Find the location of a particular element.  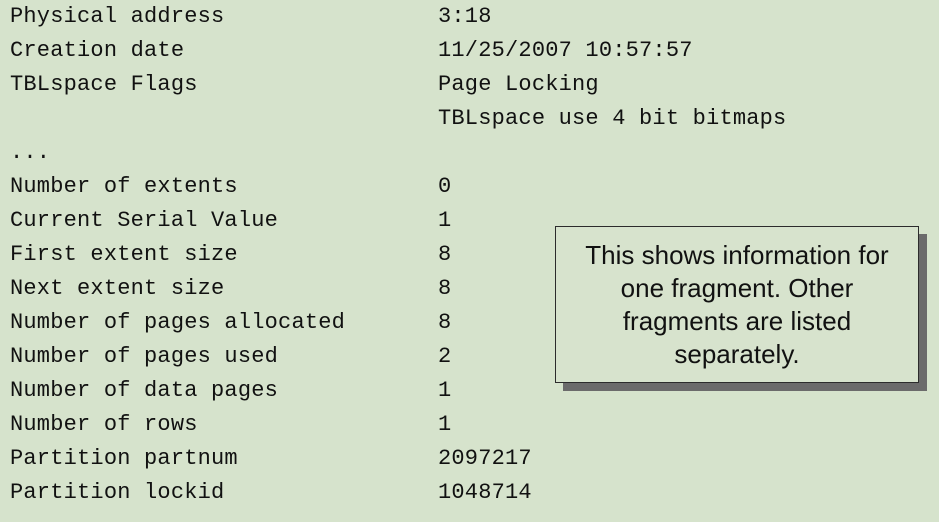

row-value: 11/25/2007 10:57:57 is located at coordinates (565, 50).